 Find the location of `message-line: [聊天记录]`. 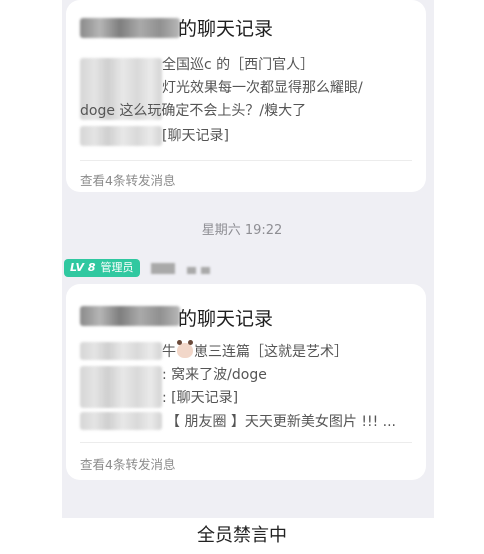

message-line: [聊天记录] is located at coordinates (195, 136).